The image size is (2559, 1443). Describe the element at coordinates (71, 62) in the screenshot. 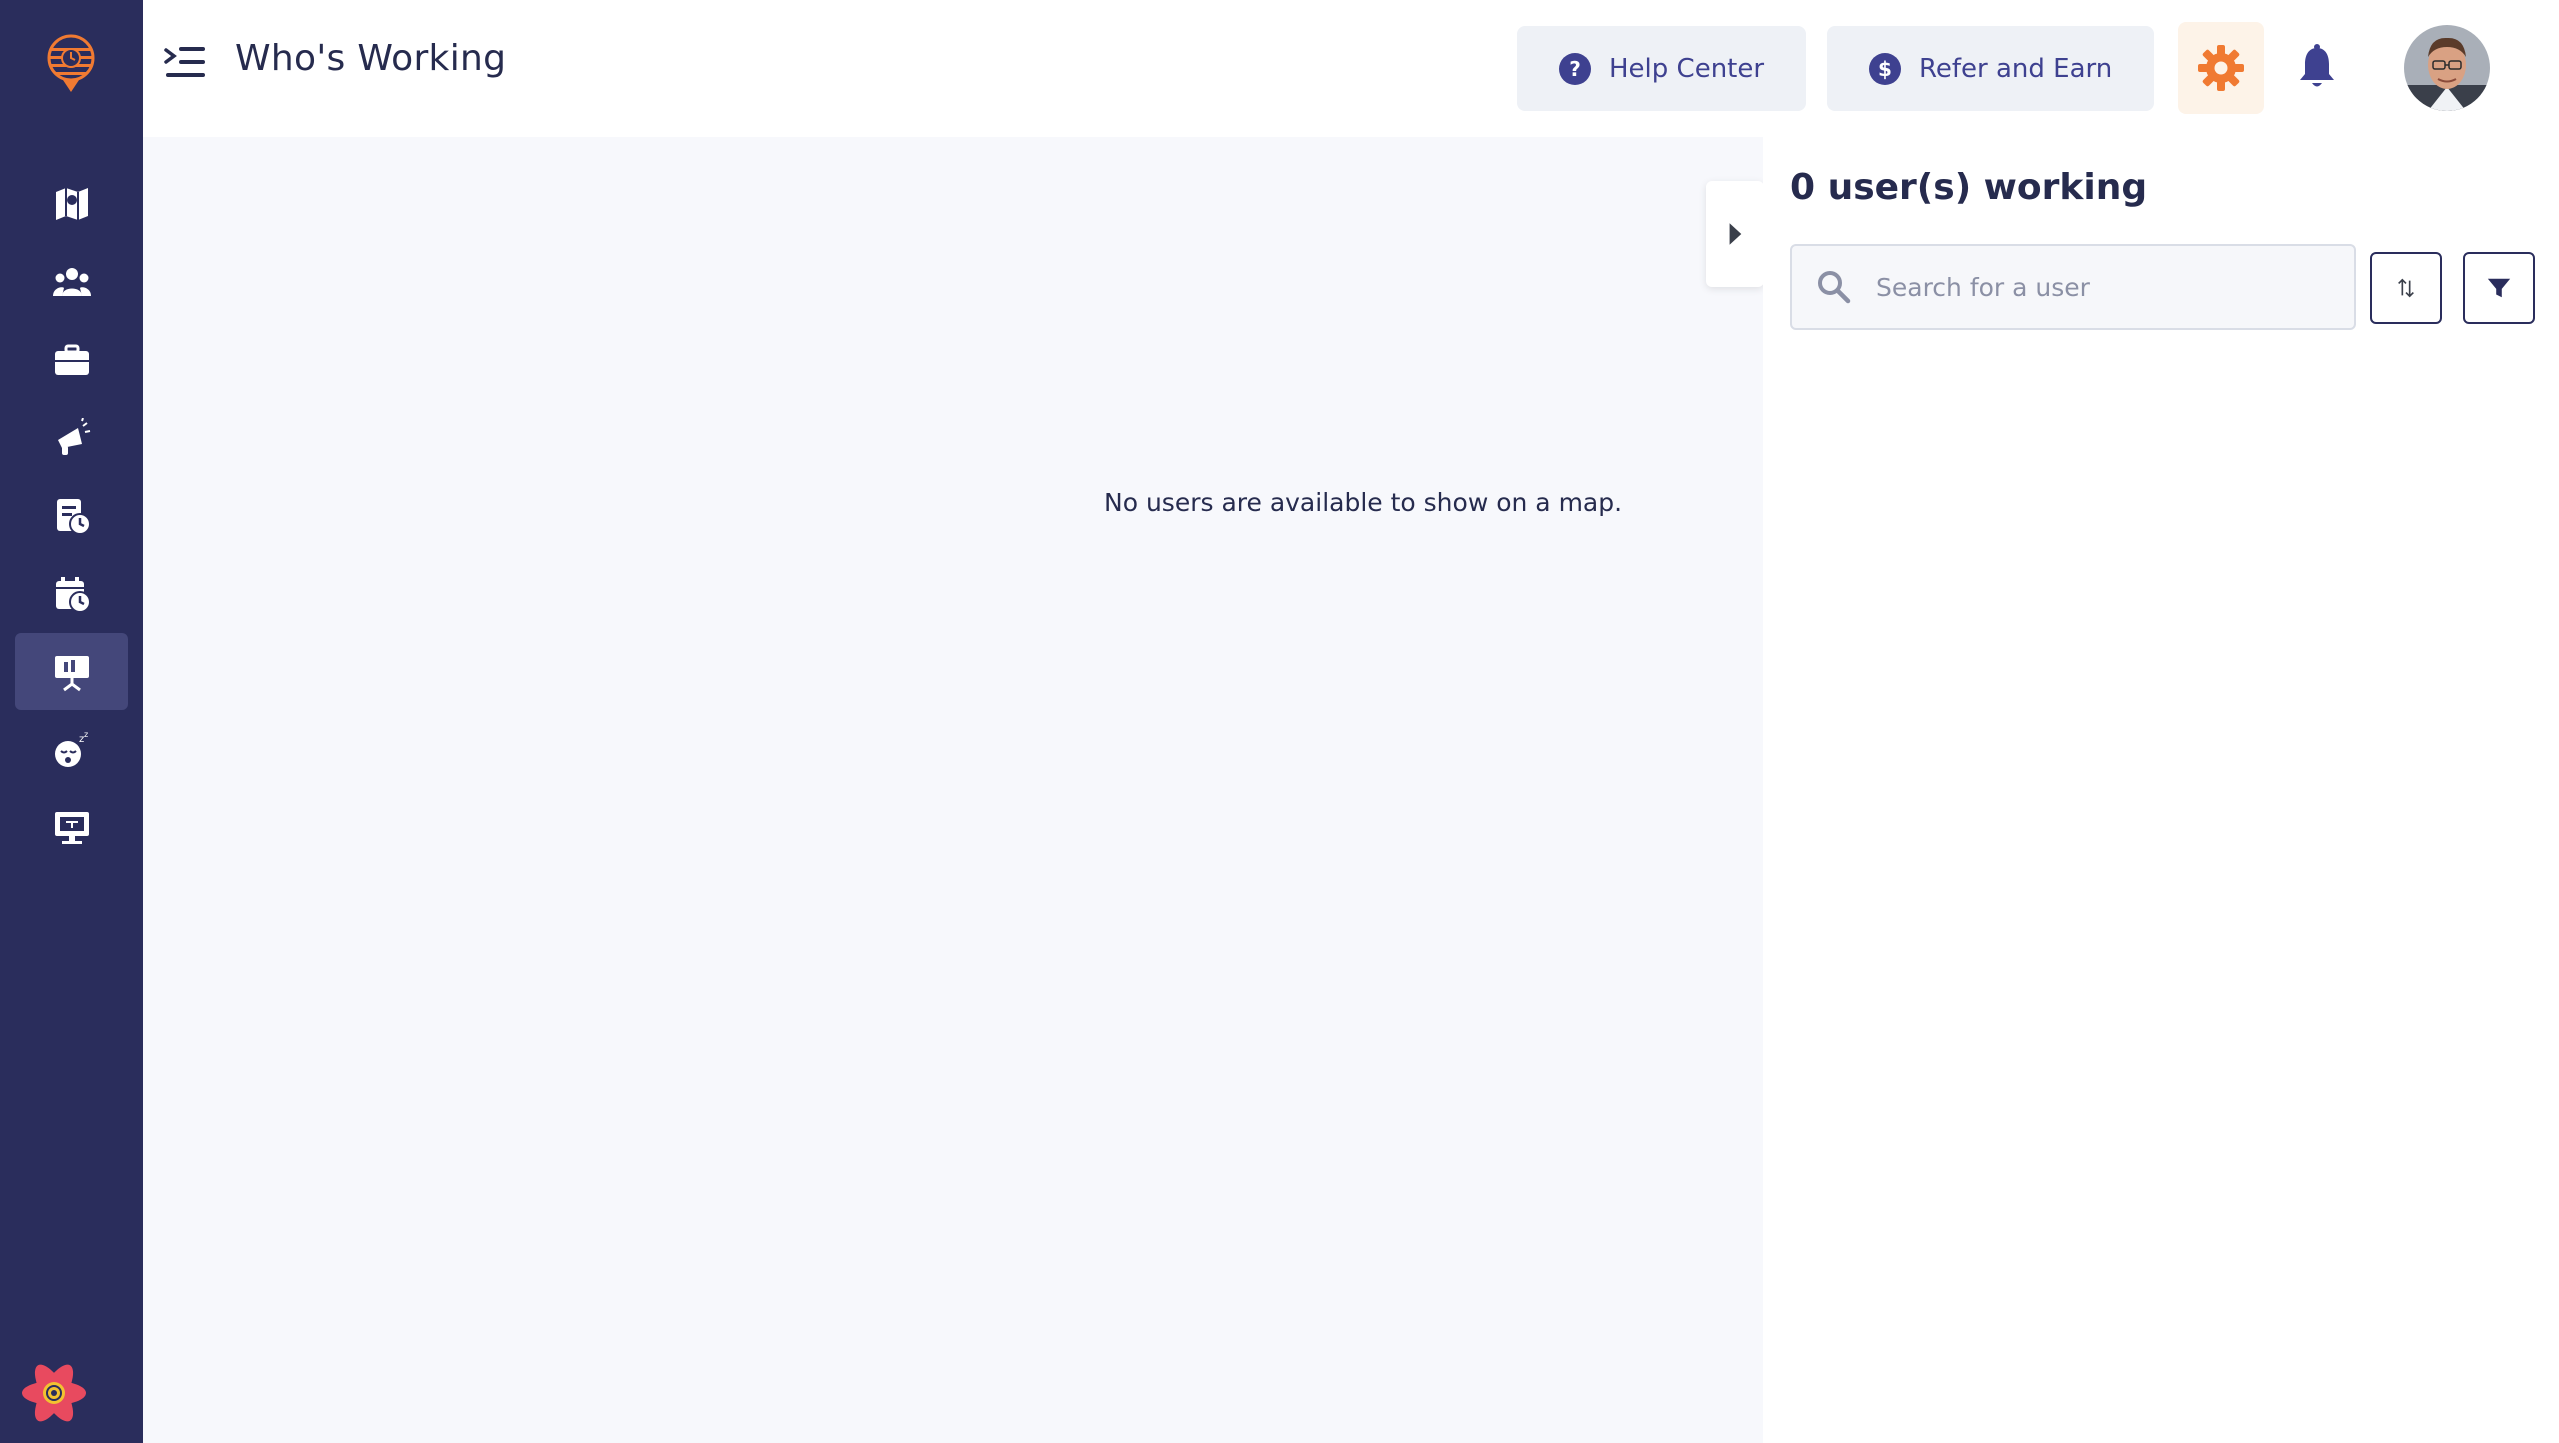

I see `brand-logo` at that location.